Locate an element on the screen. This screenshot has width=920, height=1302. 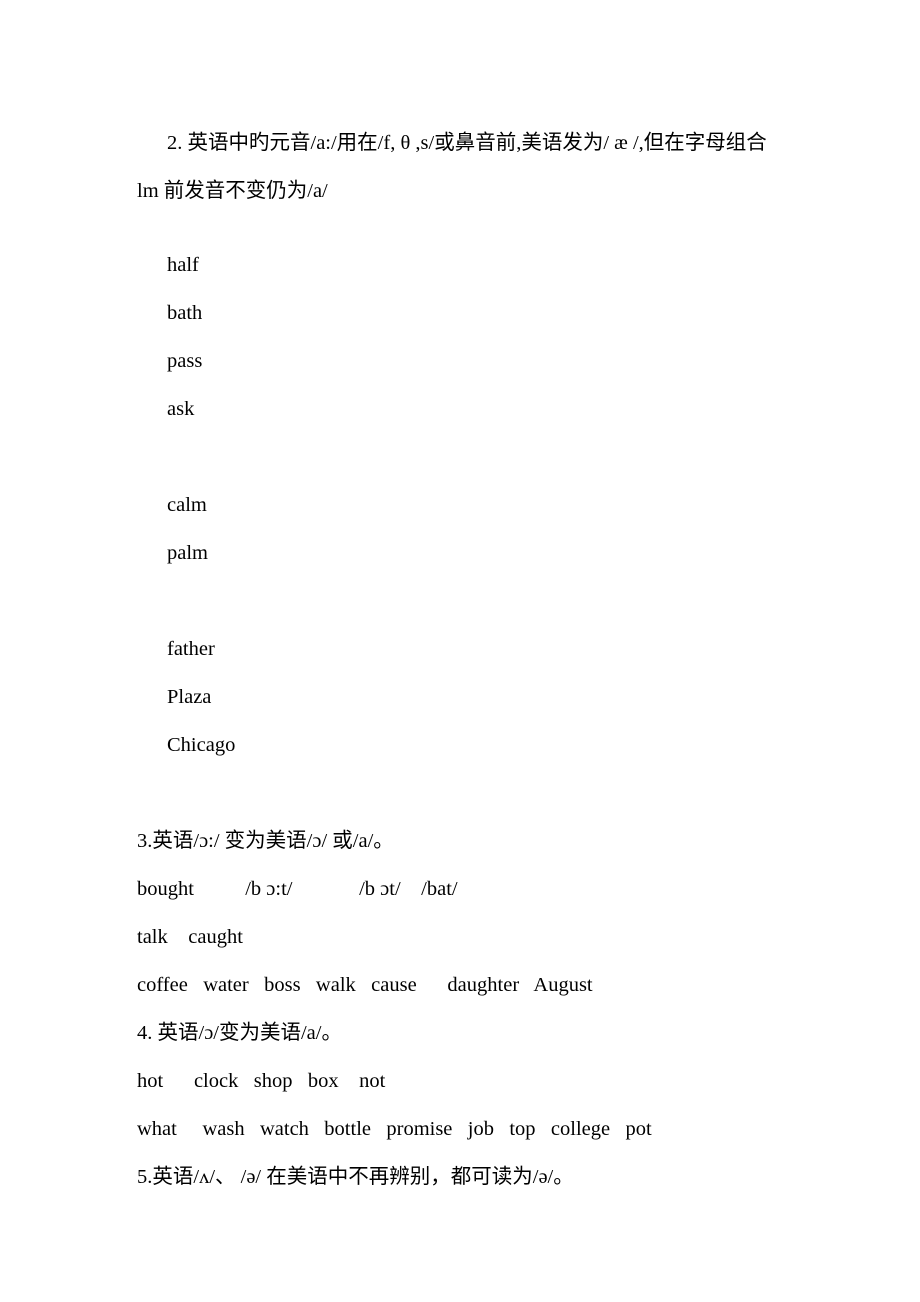
word-item-half: half is located at coordinates (183, 265).